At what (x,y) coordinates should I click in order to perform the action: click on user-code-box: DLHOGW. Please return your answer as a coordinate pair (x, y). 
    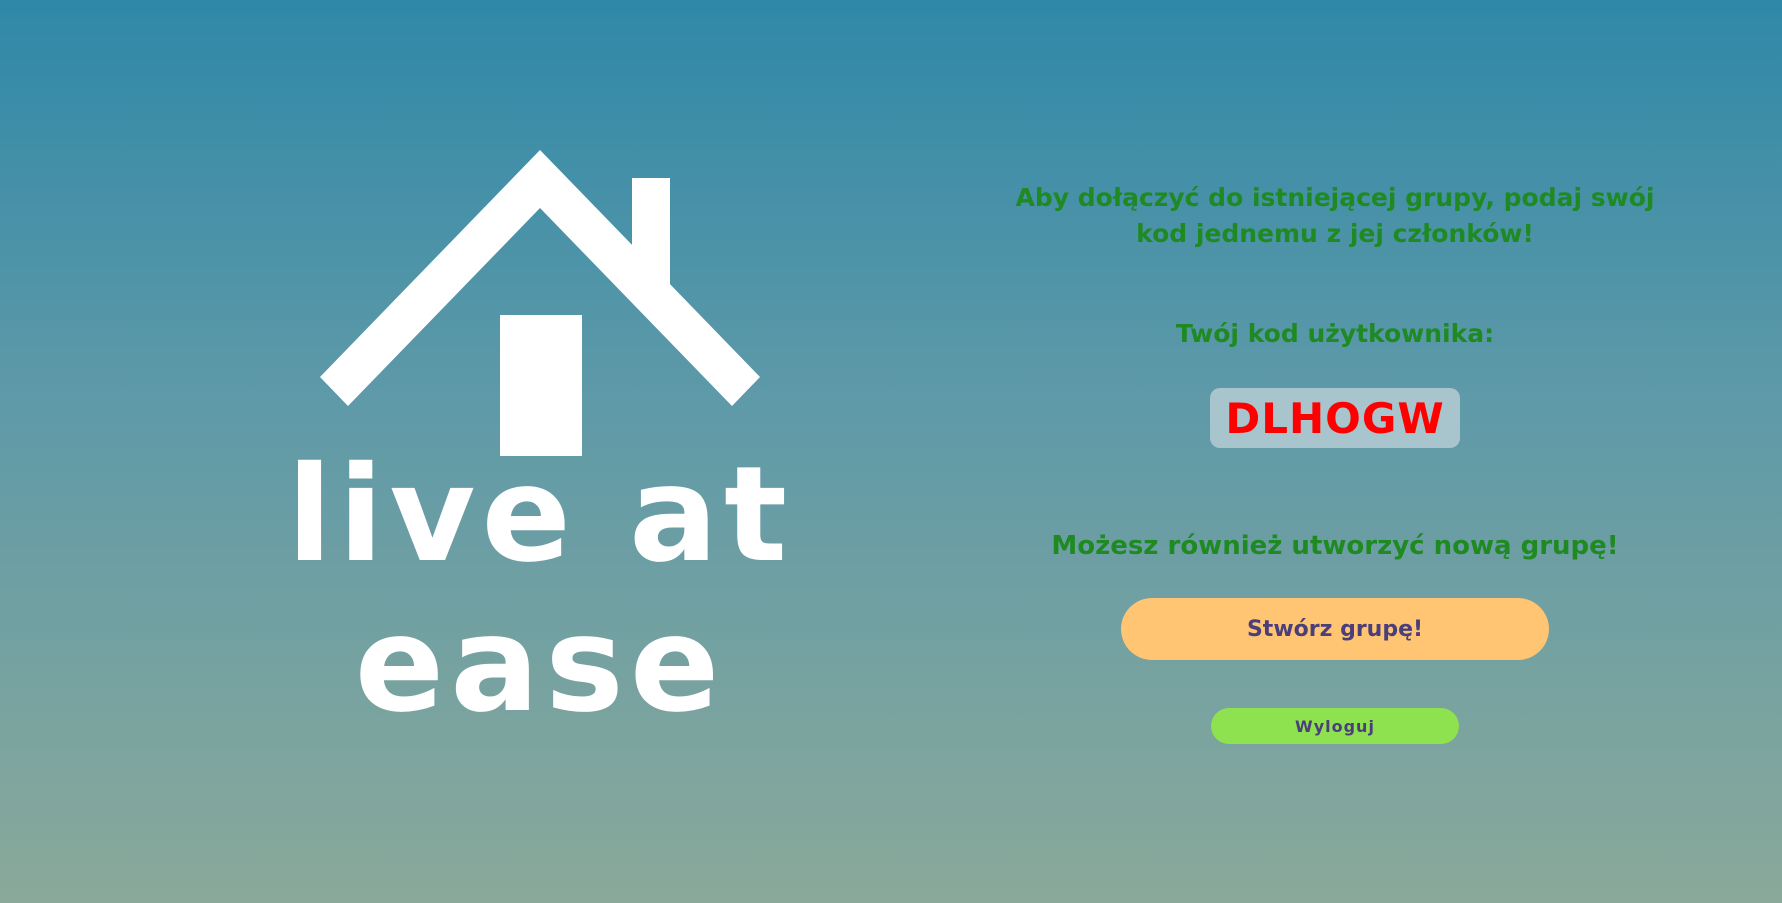
    Looking at the image, I should click on (1335, 418).